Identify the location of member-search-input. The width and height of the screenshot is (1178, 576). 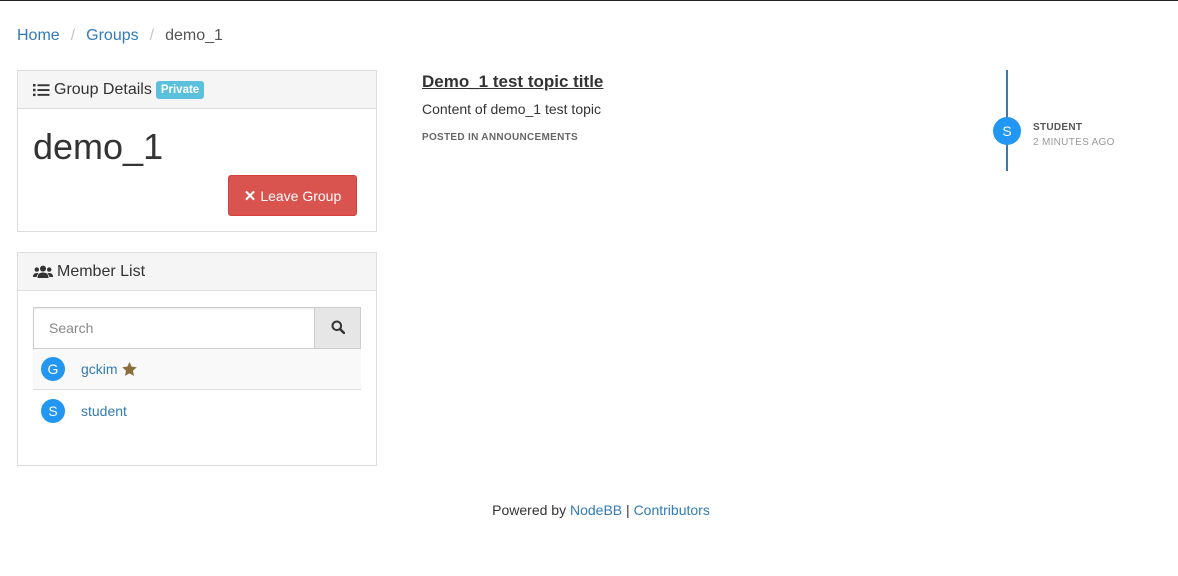
(173, 328).